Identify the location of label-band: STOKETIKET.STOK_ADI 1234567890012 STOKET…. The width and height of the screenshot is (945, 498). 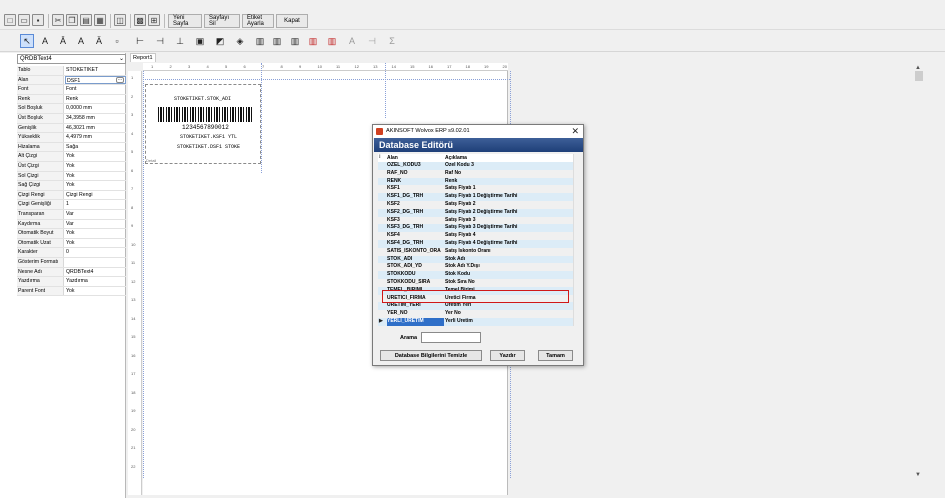
(203, 124).